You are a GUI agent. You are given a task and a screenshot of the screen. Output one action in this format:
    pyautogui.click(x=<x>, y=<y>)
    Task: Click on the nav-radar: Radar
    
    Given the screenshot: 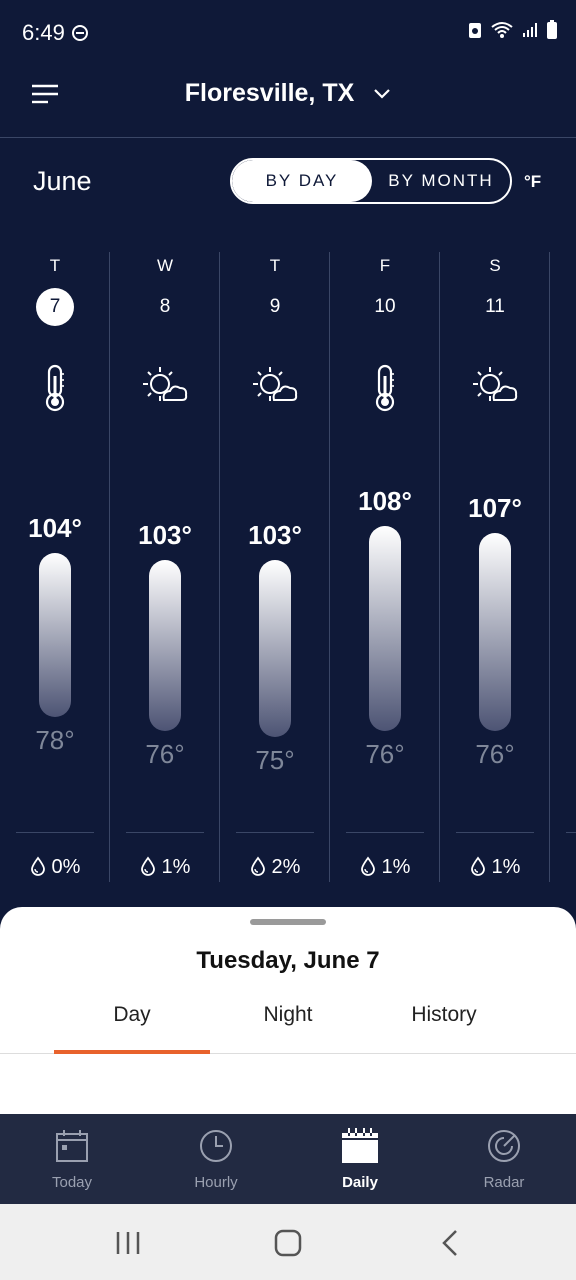 What is the action you would take?
    pyautogui.click(x=504, y=1159)
    